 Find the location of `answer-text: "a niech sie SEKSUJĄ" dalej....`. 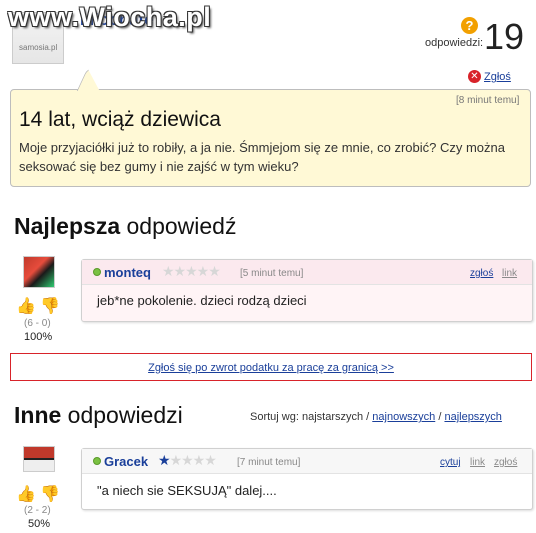

answer-text: "a niech sie SEKSUJĄ" dalej.... is located at coordinates (187, 490).